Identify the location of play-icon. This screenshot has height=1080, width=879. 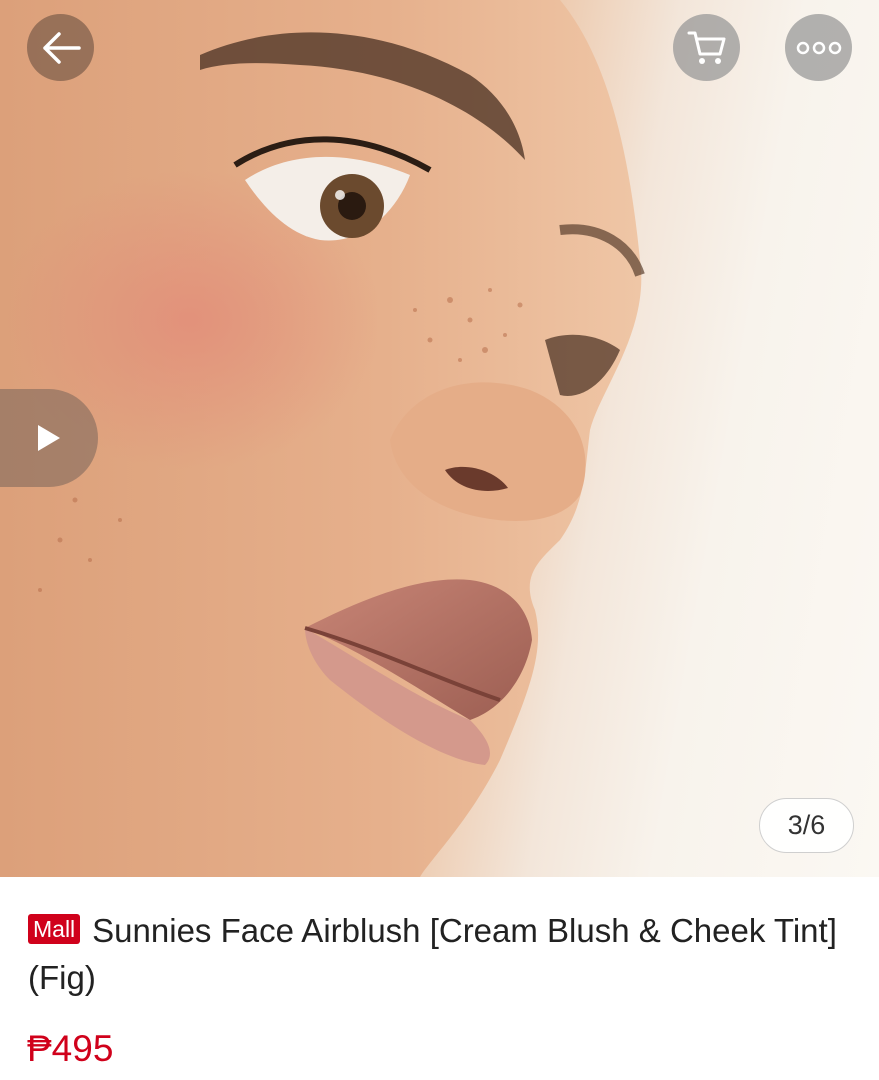
(49, 438).